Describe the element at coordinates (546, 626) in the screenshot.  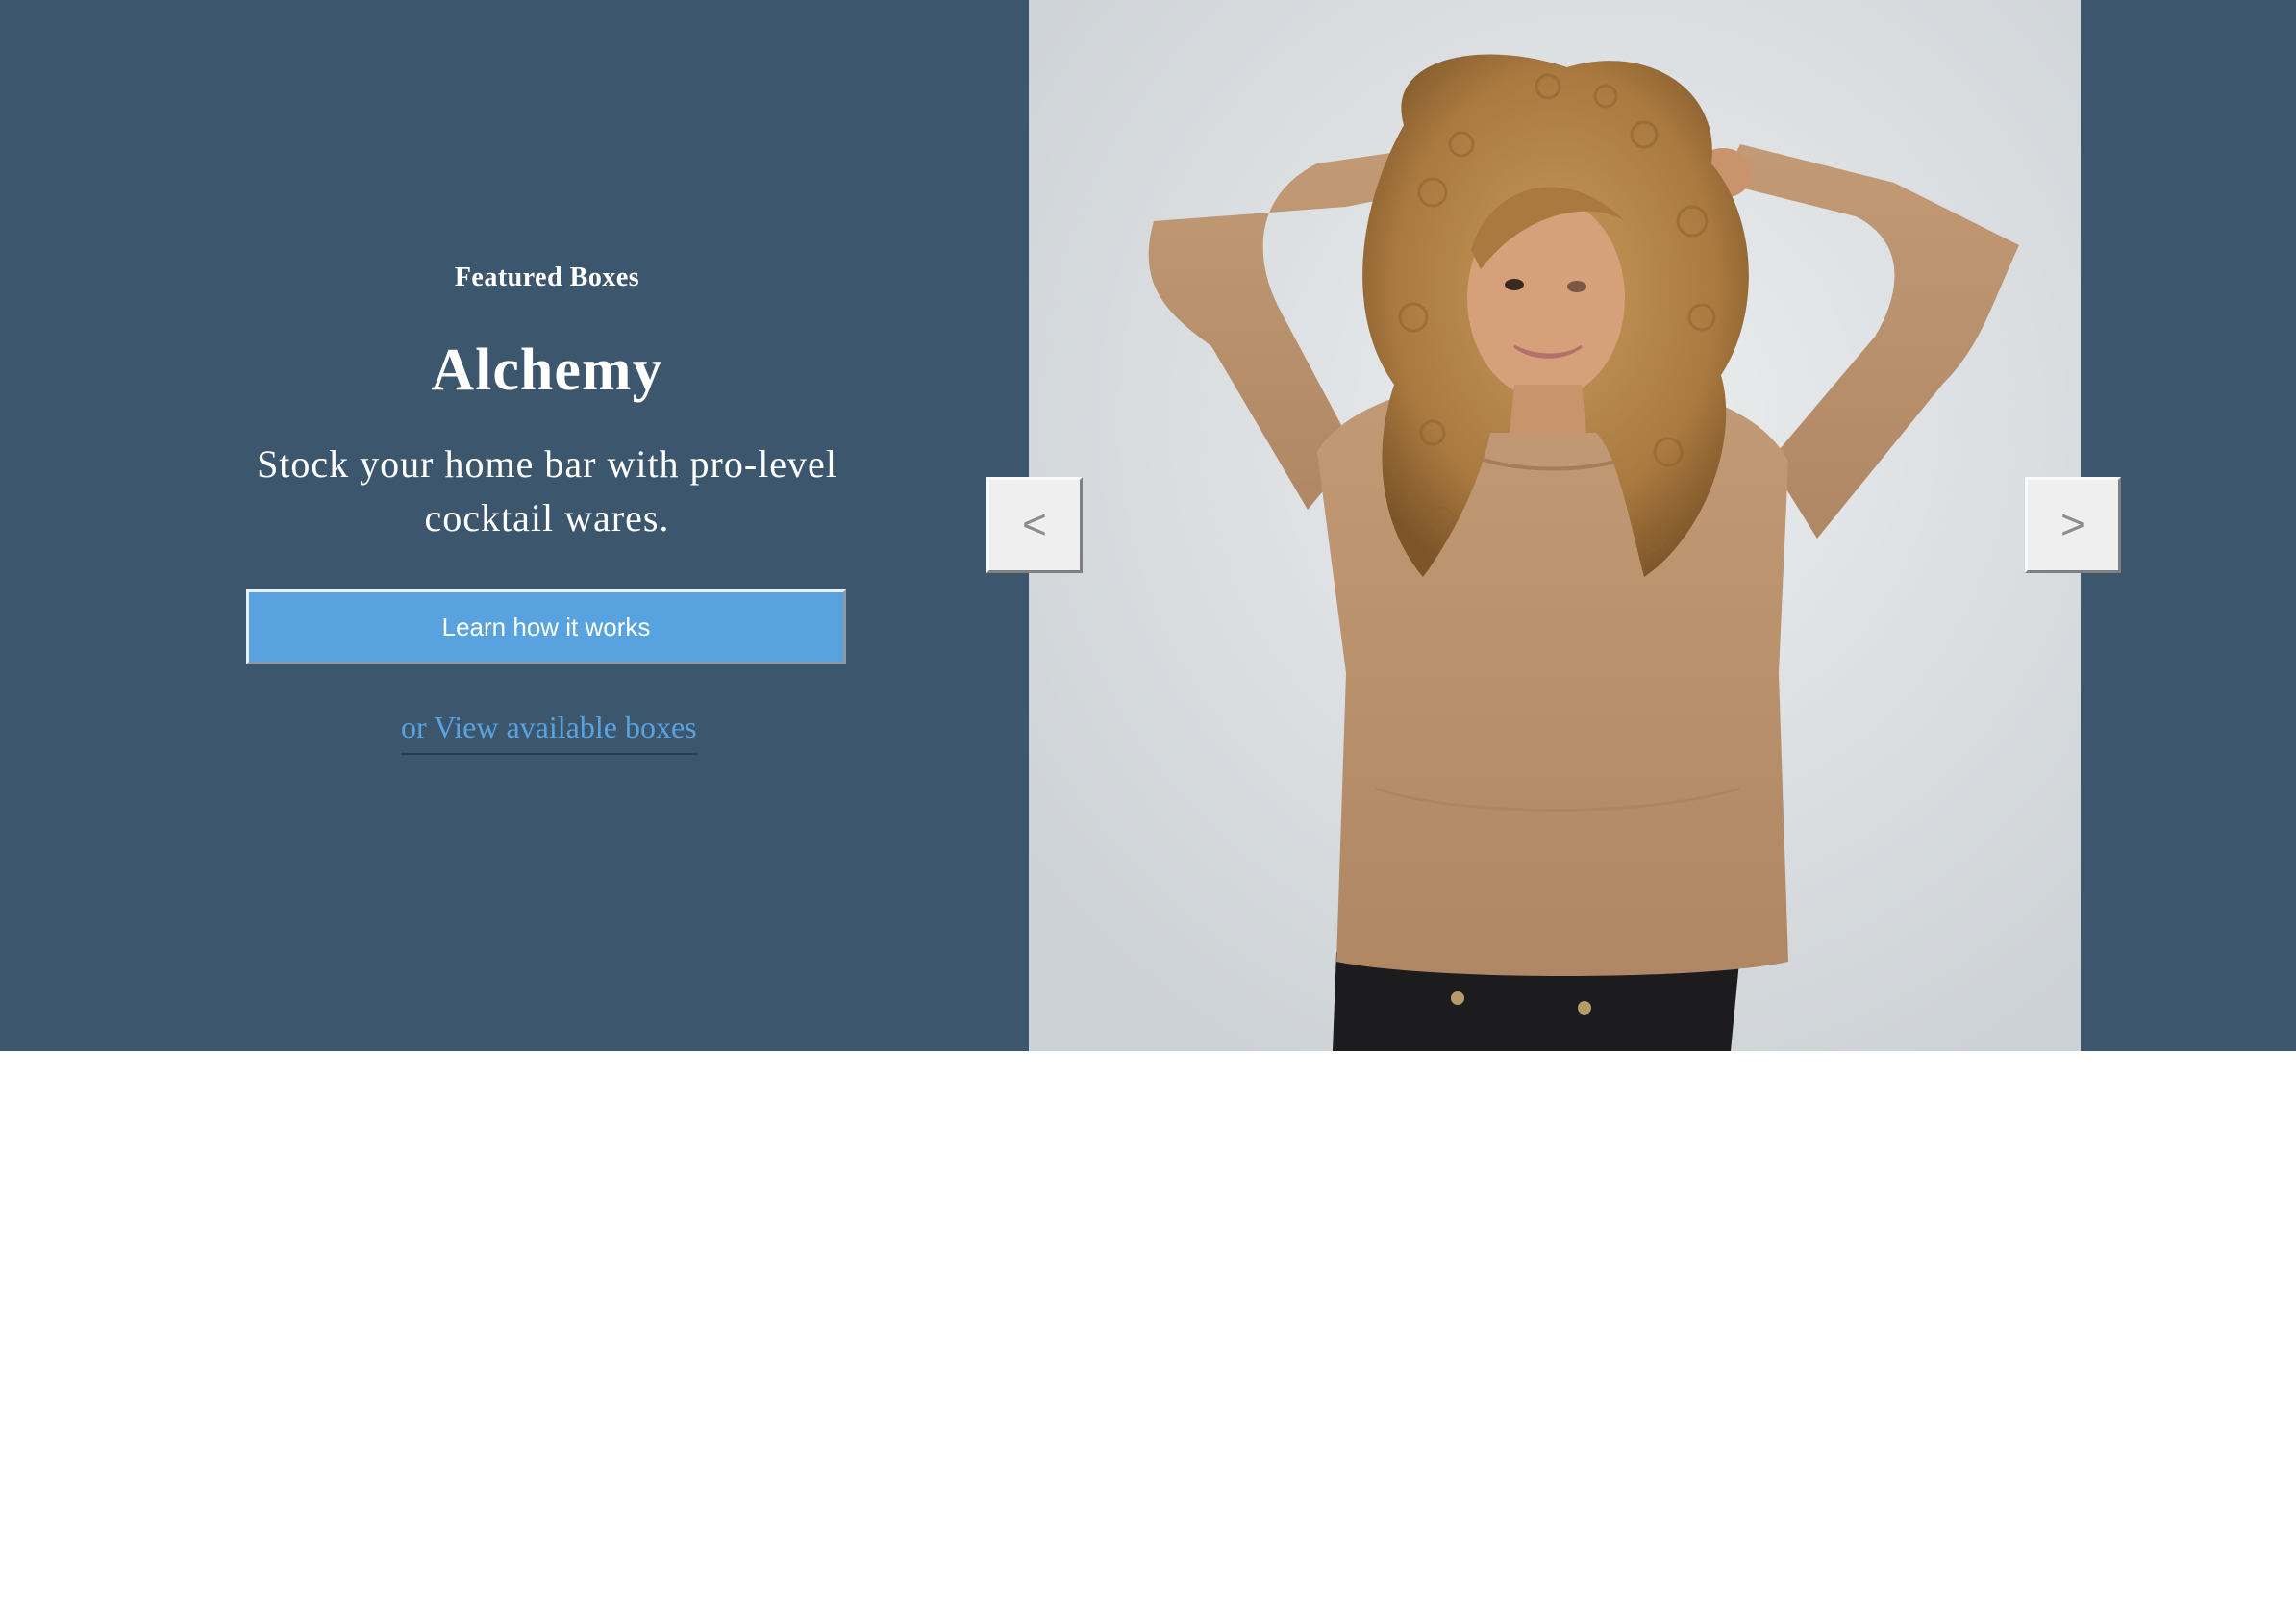
I see `learn-how-it-works-button: Learn how it works` at that location.